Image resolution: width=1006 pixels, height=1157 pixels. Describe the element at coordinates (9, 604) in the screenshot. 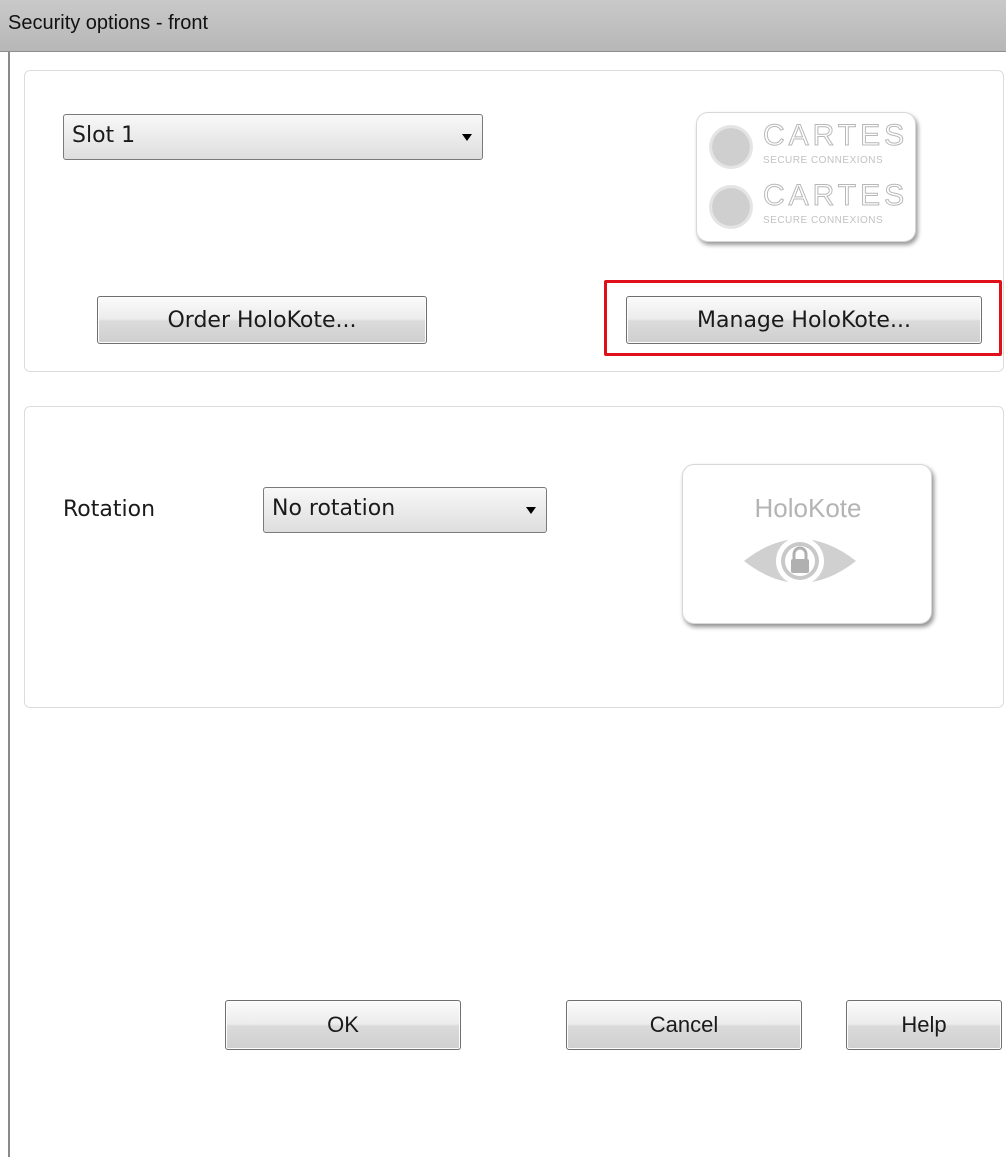

I see `window-left-border` at that location.